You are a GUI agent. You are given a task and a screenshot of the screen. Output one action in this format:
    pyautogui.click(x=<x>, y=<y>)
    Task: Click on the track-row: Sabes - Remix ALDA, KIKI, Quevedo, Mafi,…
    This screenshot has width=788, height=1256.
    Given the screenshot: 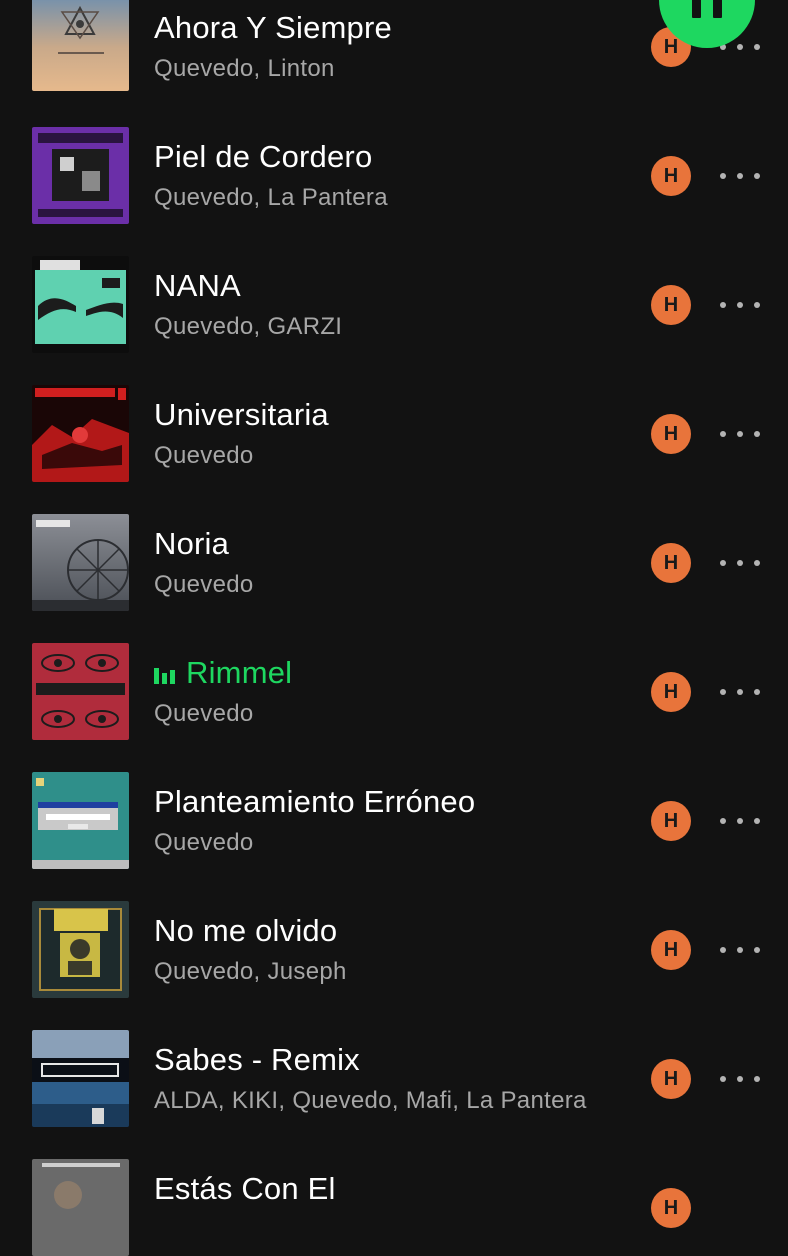 What is the action you would take?
    pyautogui.click(x=394, y=1062)
    